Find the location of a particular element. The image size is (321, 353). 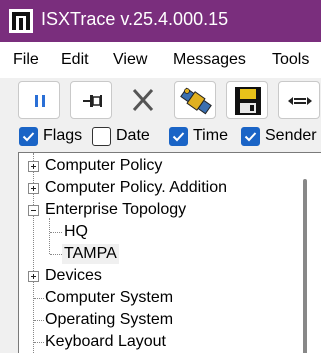

menu-view: View is located at coordinates (130, 60).